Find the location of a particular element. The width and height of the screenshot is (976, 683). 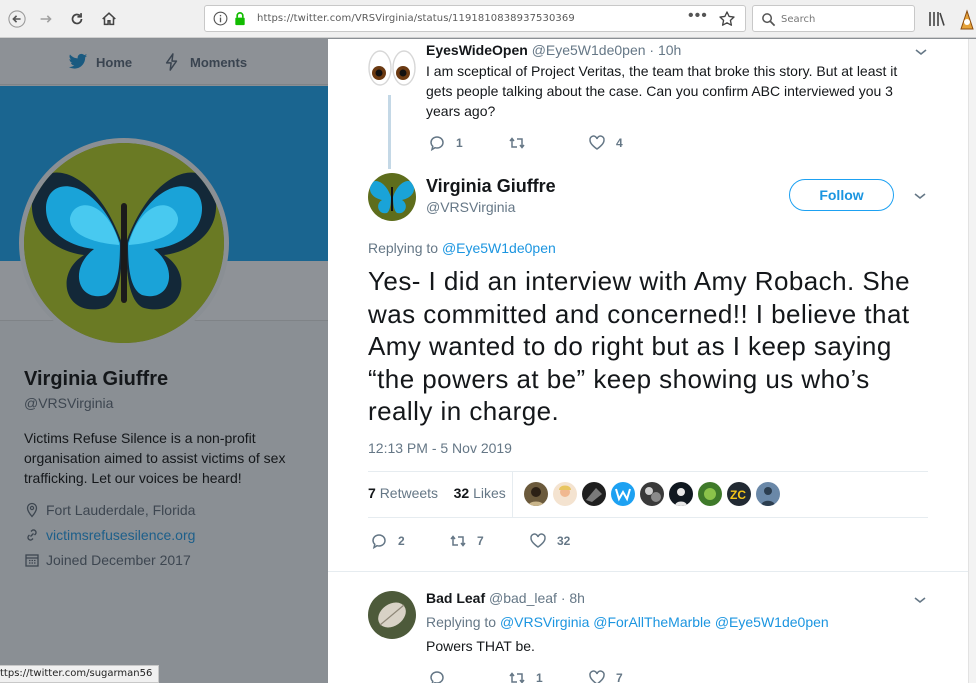

main-reply-count: 2 is located at coordinates (401, 541).